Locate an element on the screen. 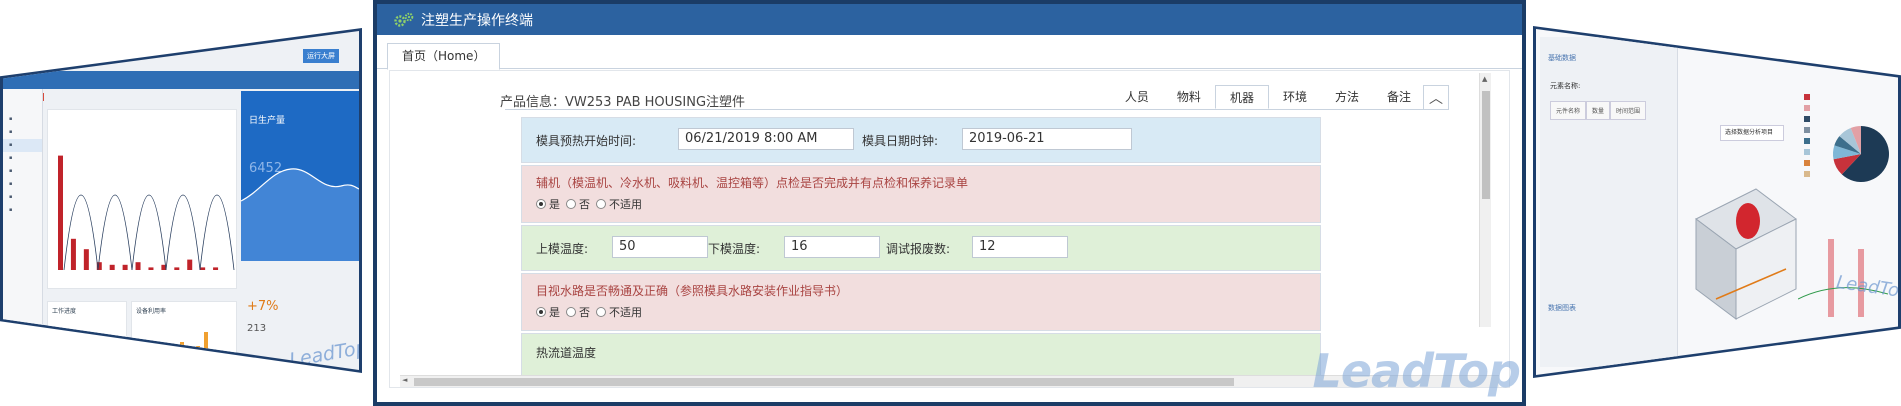 This screenshot has height=406, width=1901. tab-home: 首页（Home） is located at coordinates (444, 56).